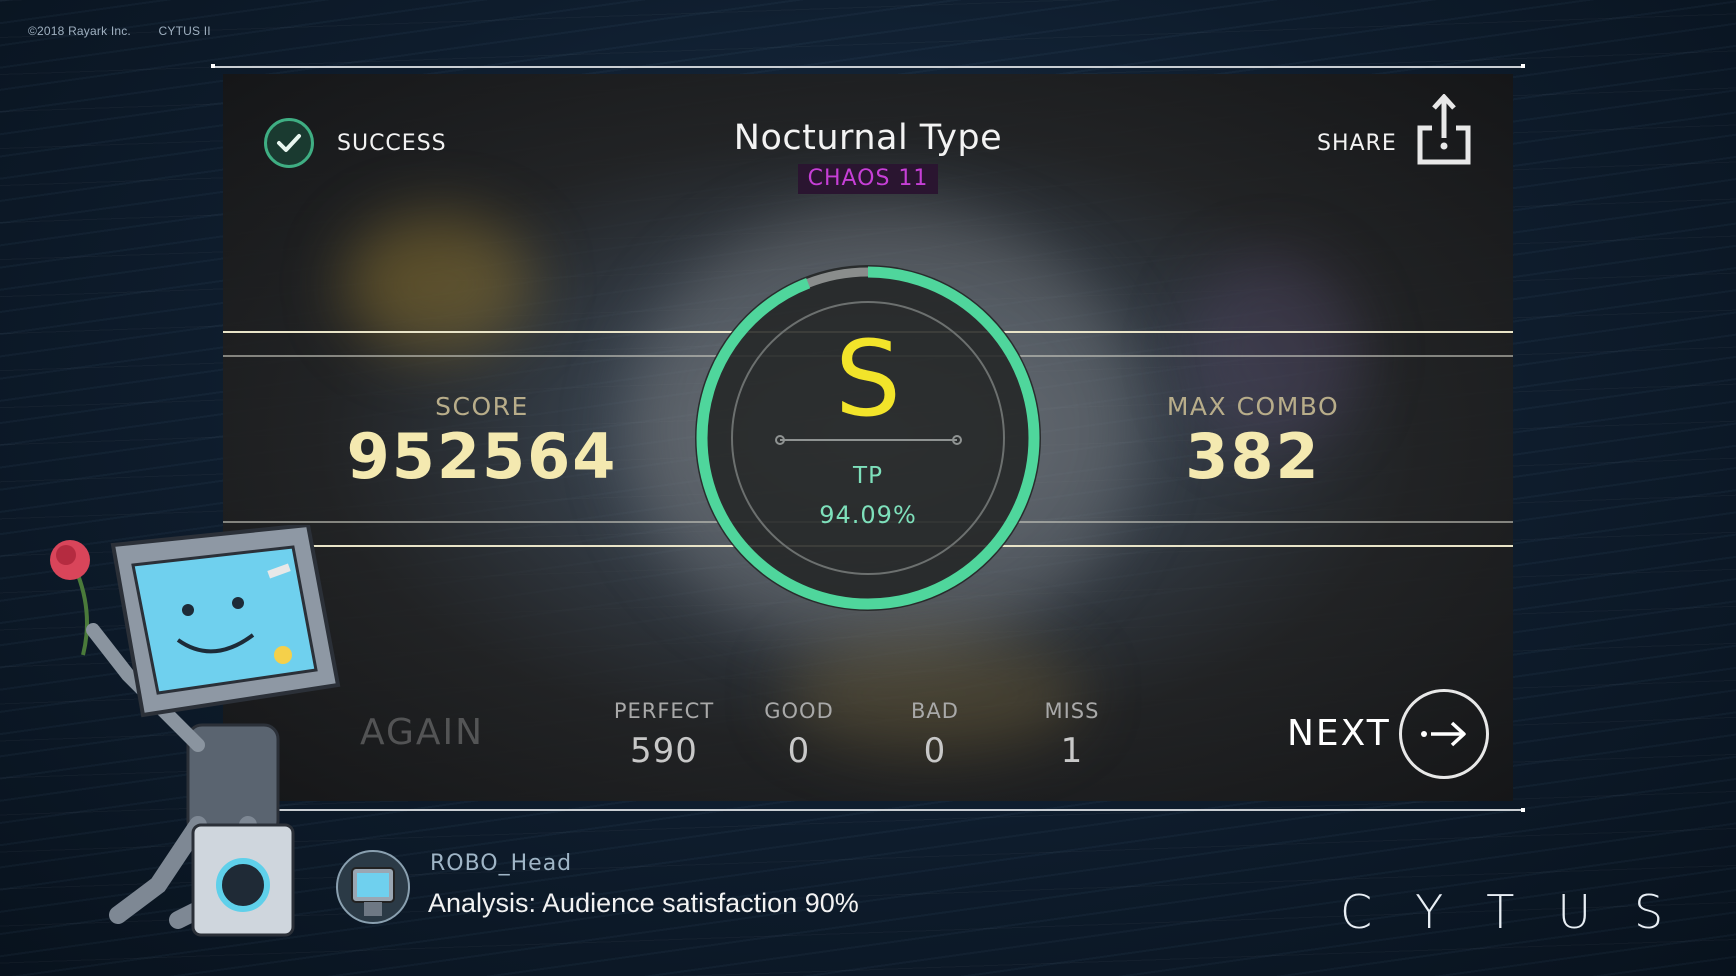 The width and height of the screenshot is (1736, 976). I want to click on logo-letter: C, so click(1356, 912).